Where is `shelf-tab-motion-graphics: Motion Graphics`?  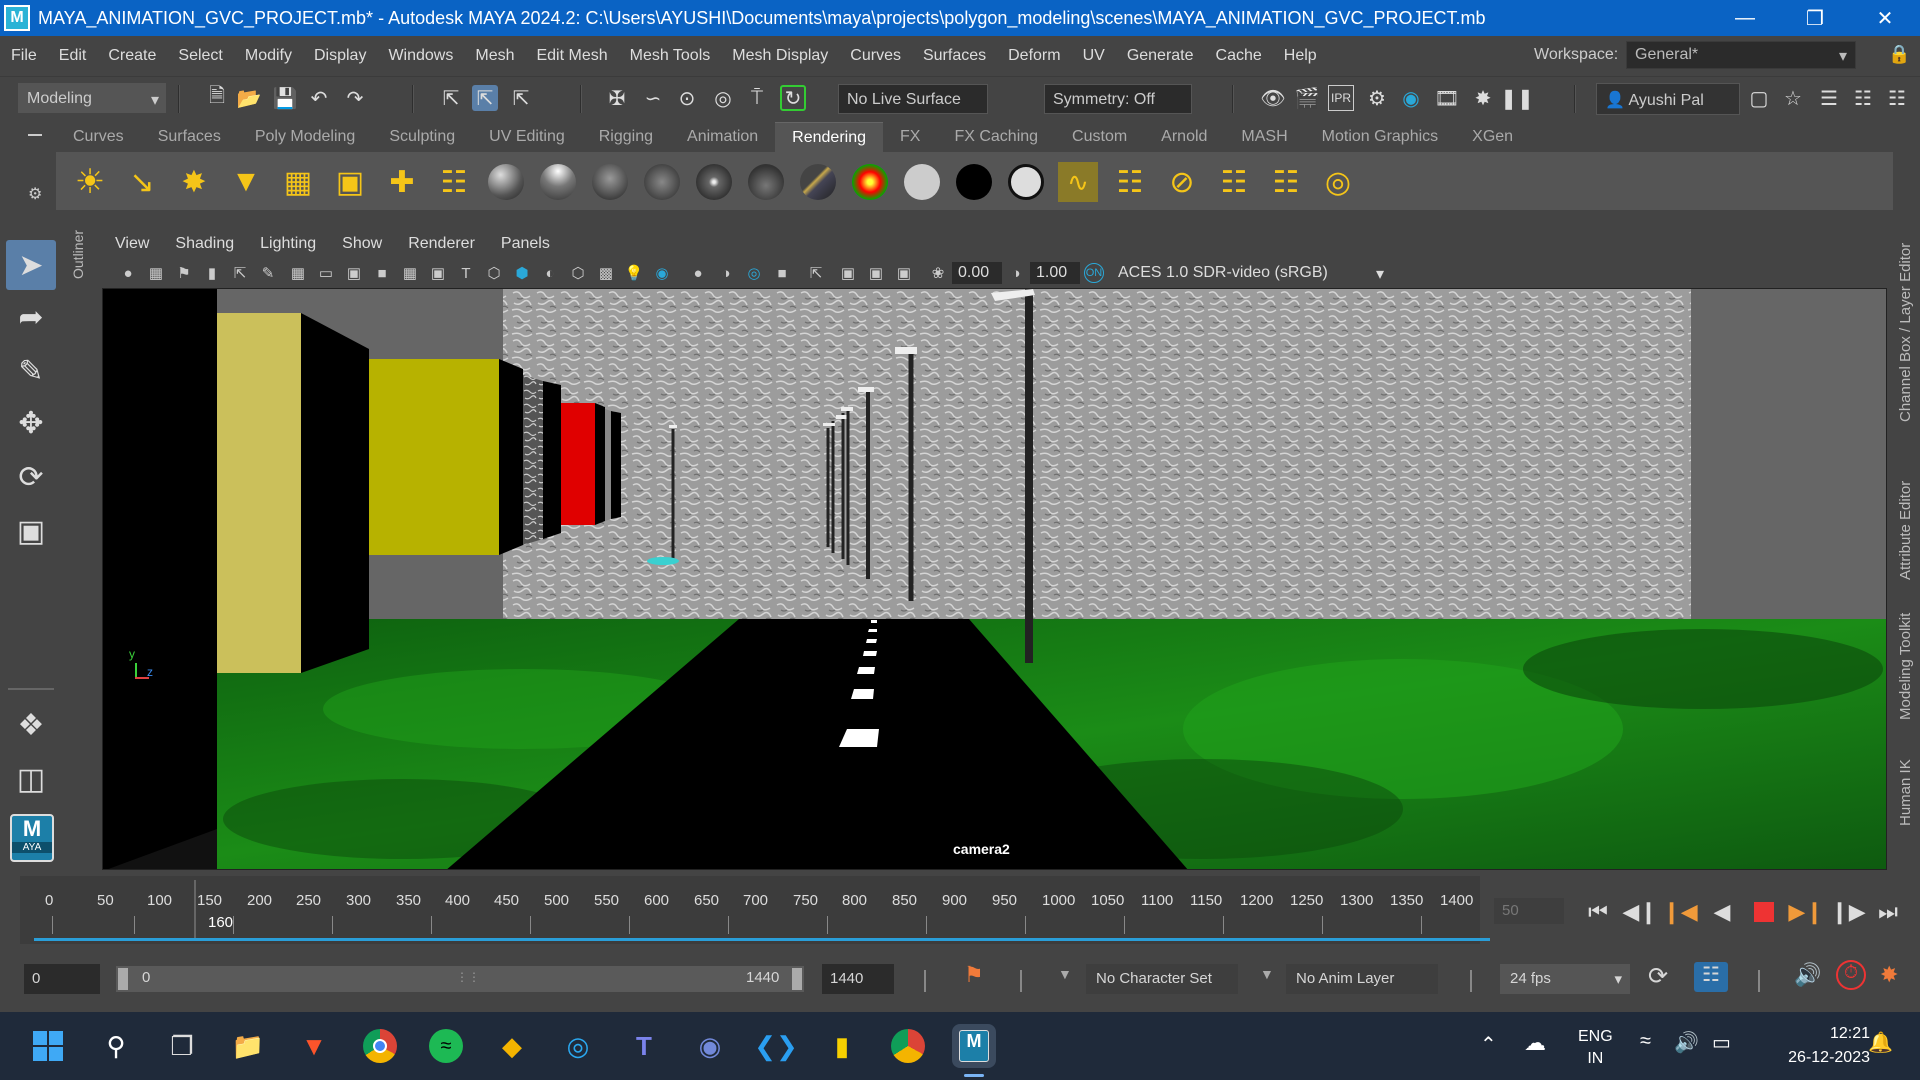
shelf-tab-motion-graphics: Motion Graphics is located at coordinates (1380, 137).